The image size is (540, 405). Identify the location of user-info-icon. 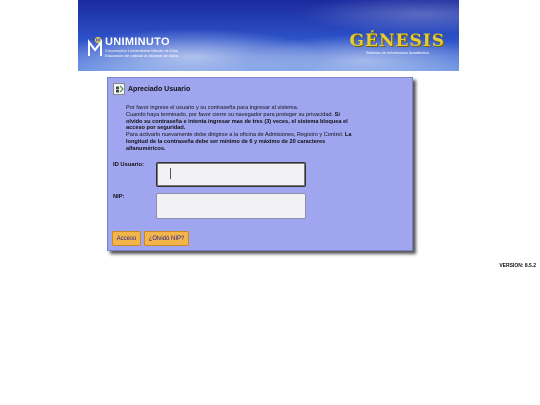
(119, 89).